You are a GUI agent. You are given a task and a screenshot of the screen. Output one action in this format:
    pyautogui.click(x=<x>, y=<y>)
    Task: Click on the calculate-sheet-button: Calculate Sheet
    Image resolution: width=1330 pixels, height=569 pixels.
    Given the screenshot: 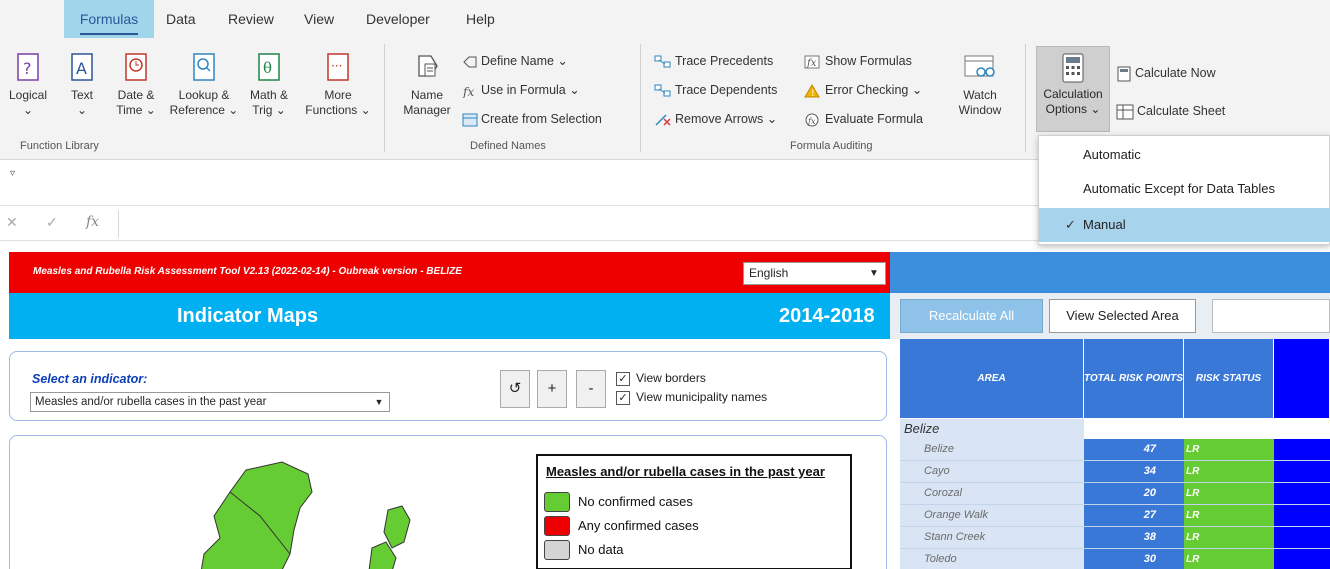 What is the action you would take?
    pyautogui.click(x=1170, y=111)
    